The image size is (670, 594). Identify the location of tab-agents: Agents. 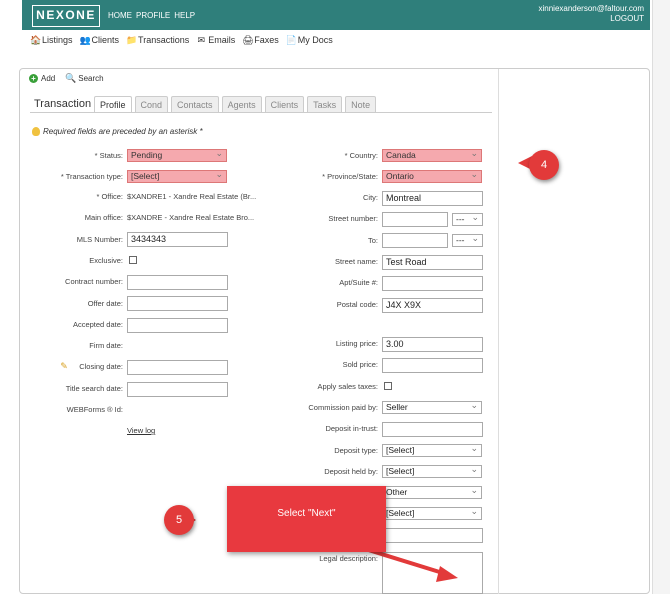
(241, 104).